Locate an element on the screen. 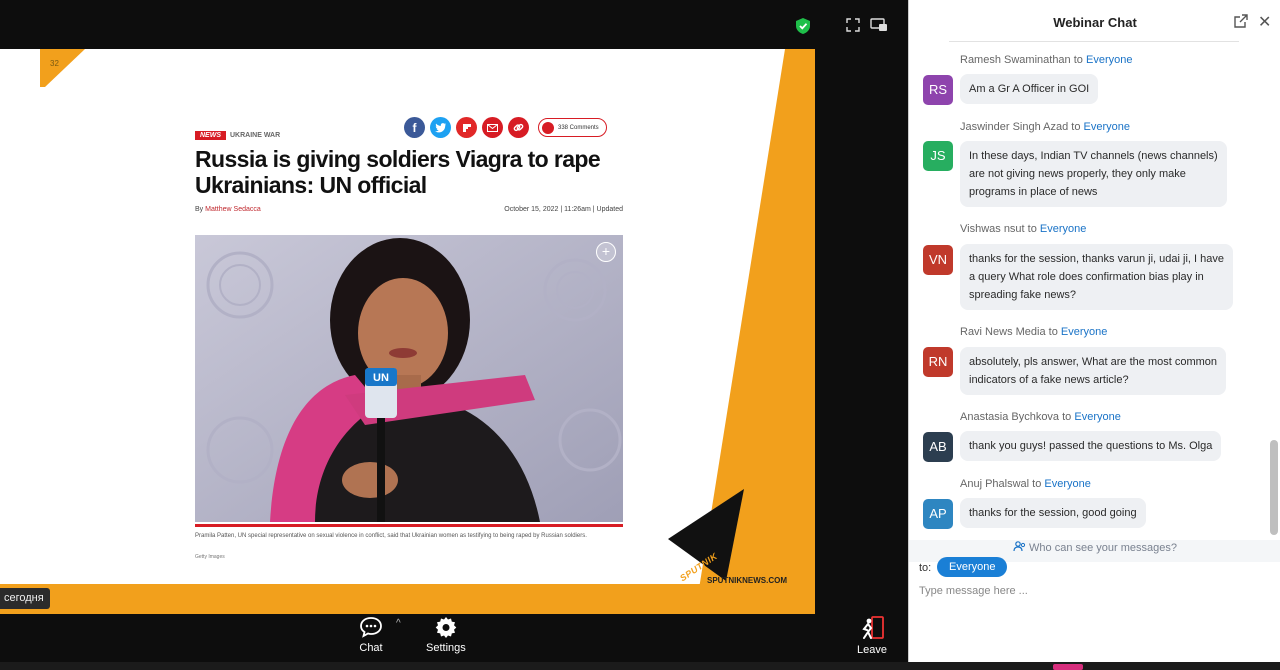  comments-count: 338 Comments is located at coordinates (578, 127).